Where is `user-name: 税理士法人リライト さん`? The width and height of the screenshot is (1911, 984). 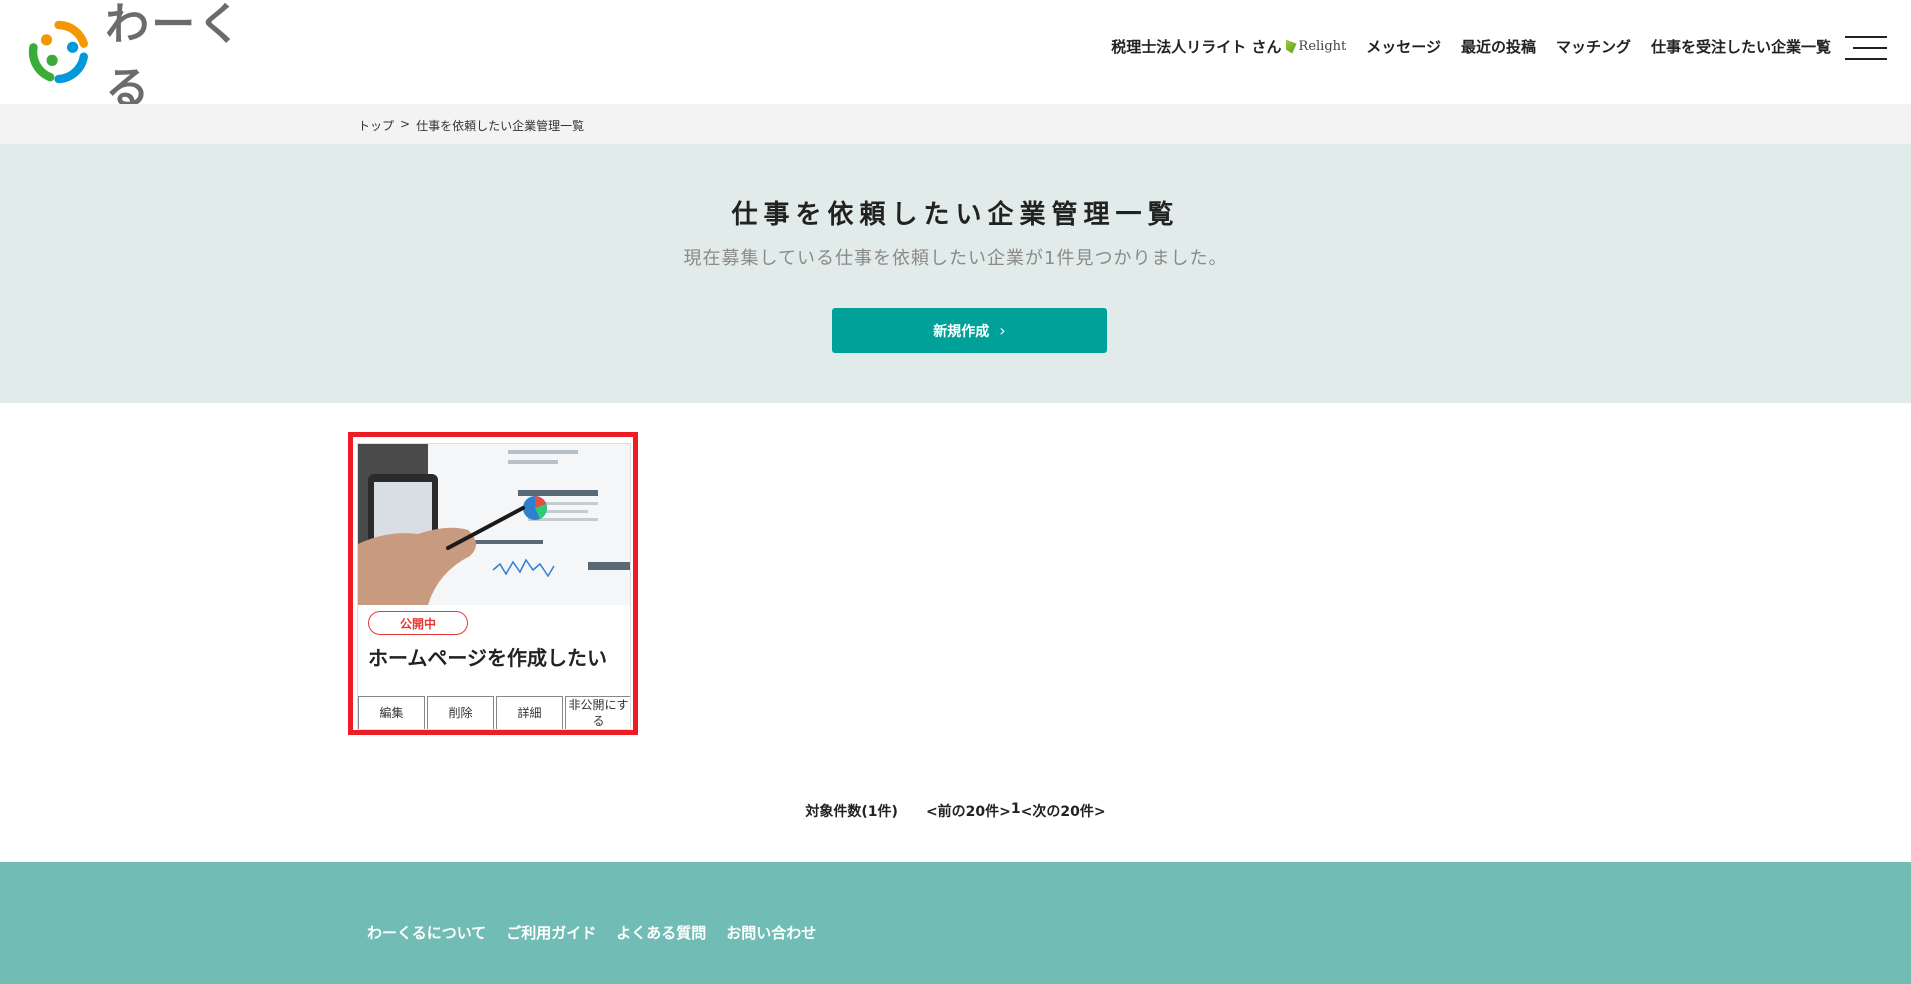 user-name: 税理士法人リライト さん is located at coordinates (1196, 47).